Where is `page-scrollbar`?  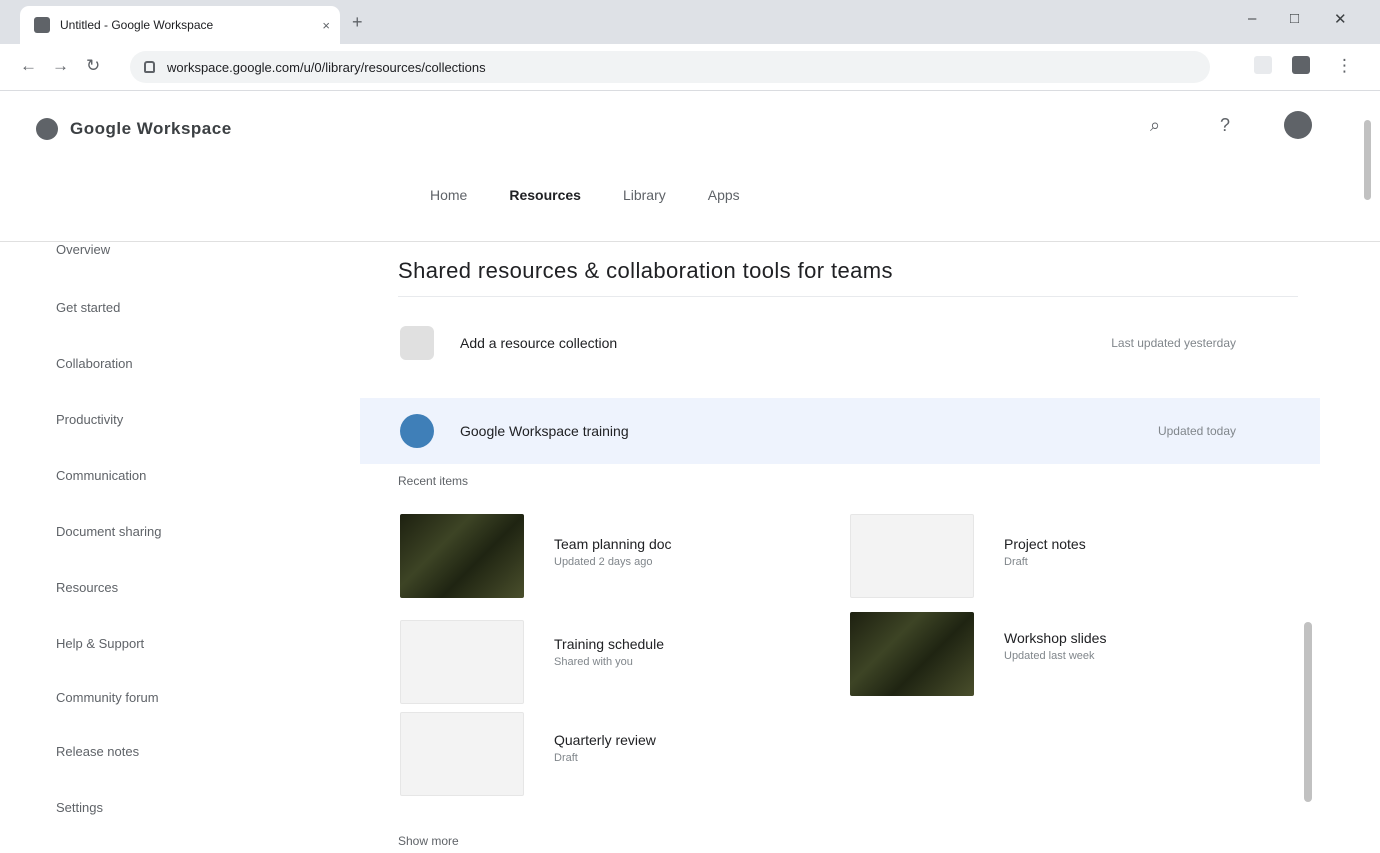 page-scrollbar is located at coordinates (1367, 160).